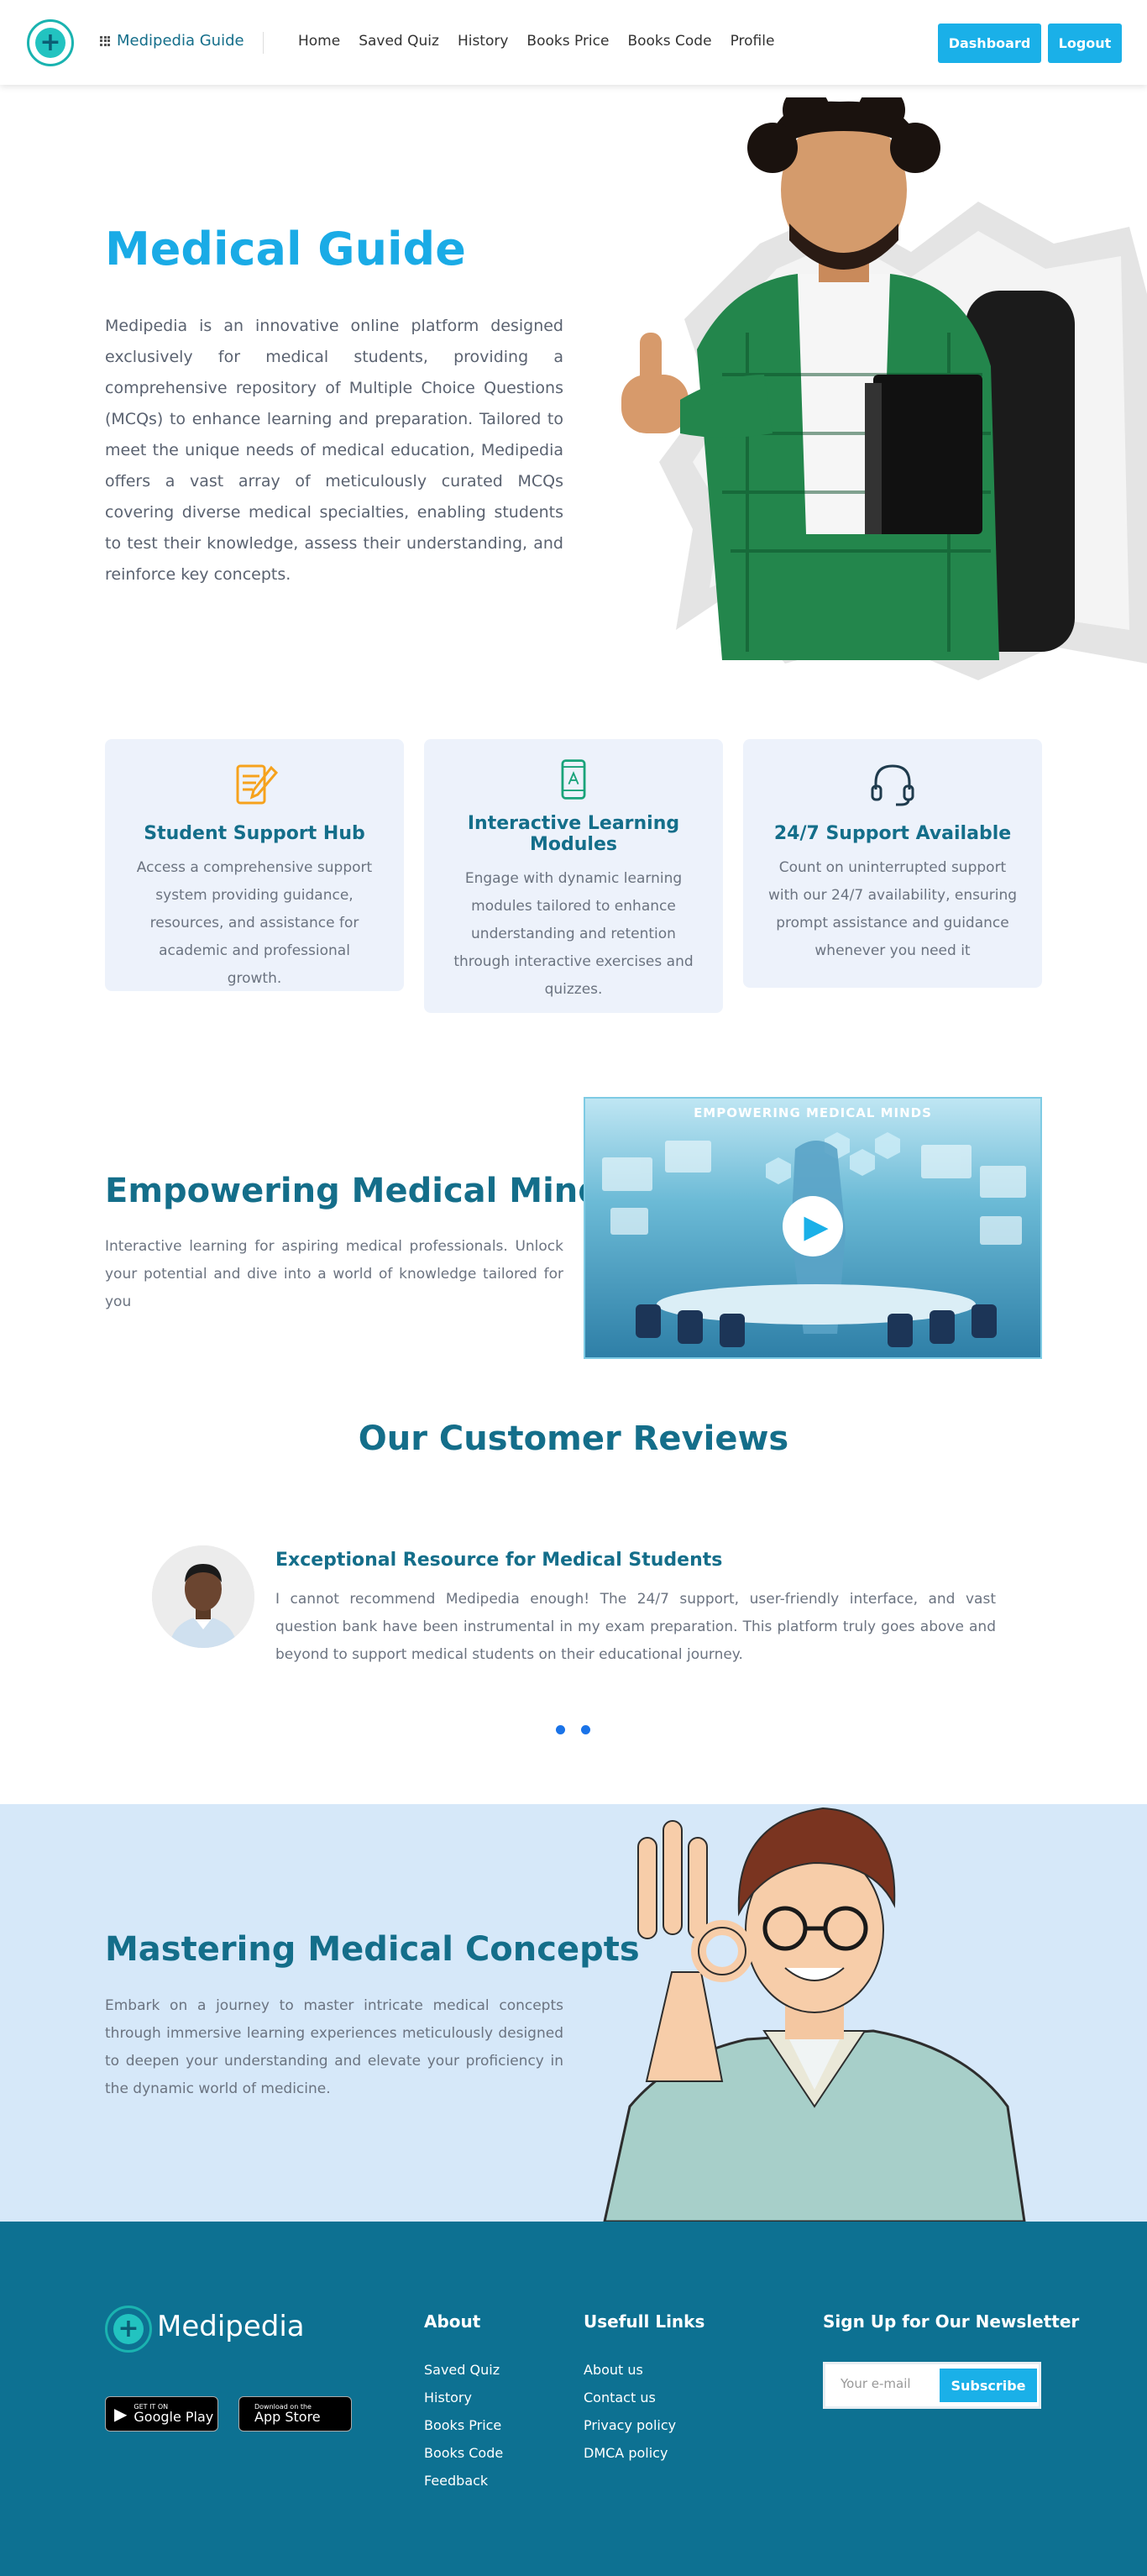 Image resolution: width=1147 pixels, height=2576 pixels. I want to click on app-store-badge: Download on the App Store, so click(295, 2414).